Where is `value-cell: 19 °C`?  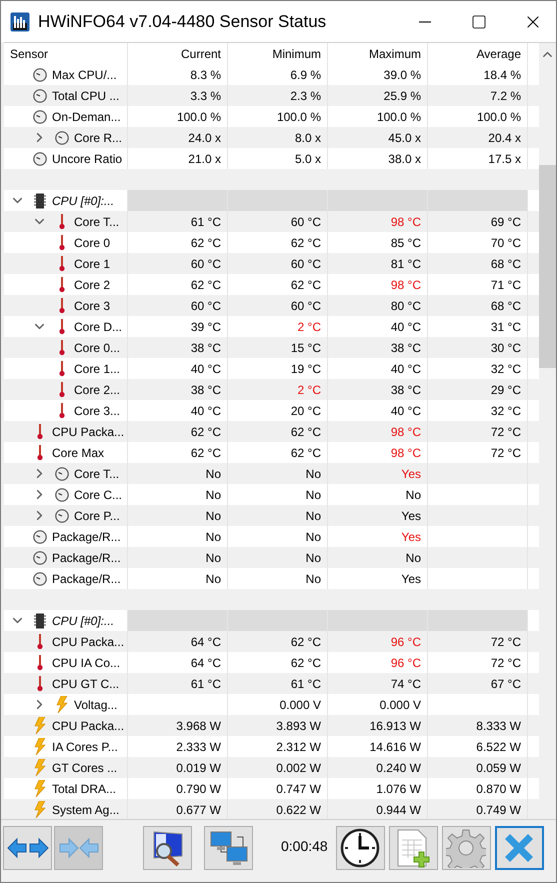
value-cell: 19 °C is located at coordinates (305, 369).